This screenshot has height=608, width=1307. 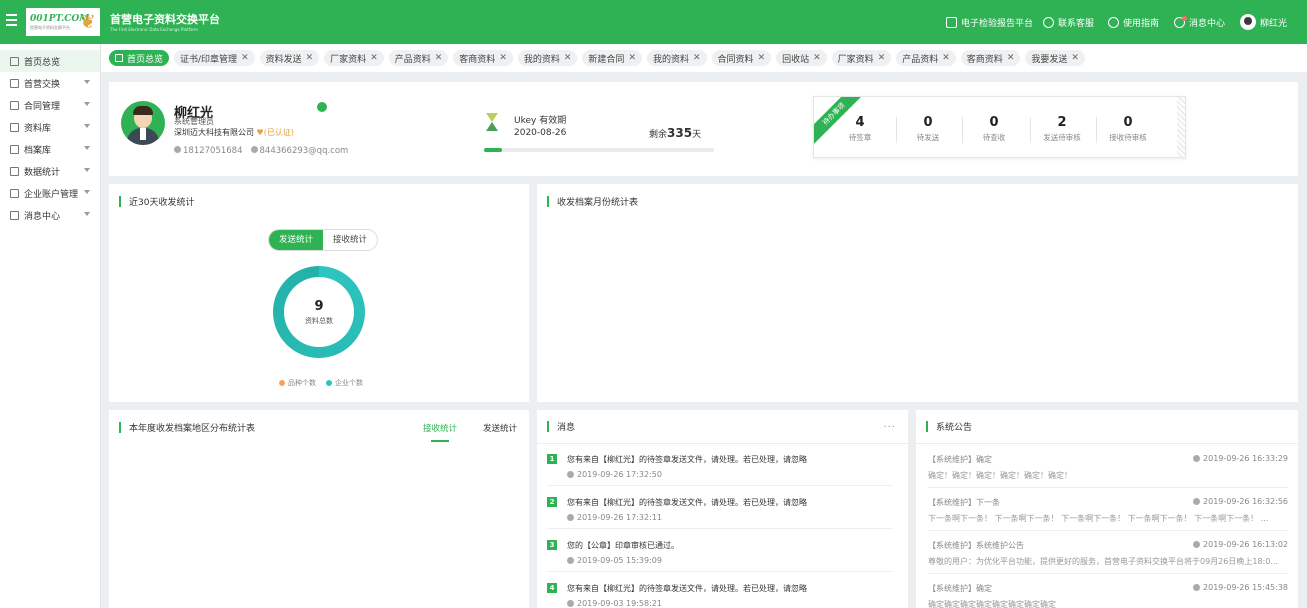 What do you see at coordinates (1263, 22) in the screenshot?
I see `user-menu: 柳红光` at bounding box center [1263, 22].